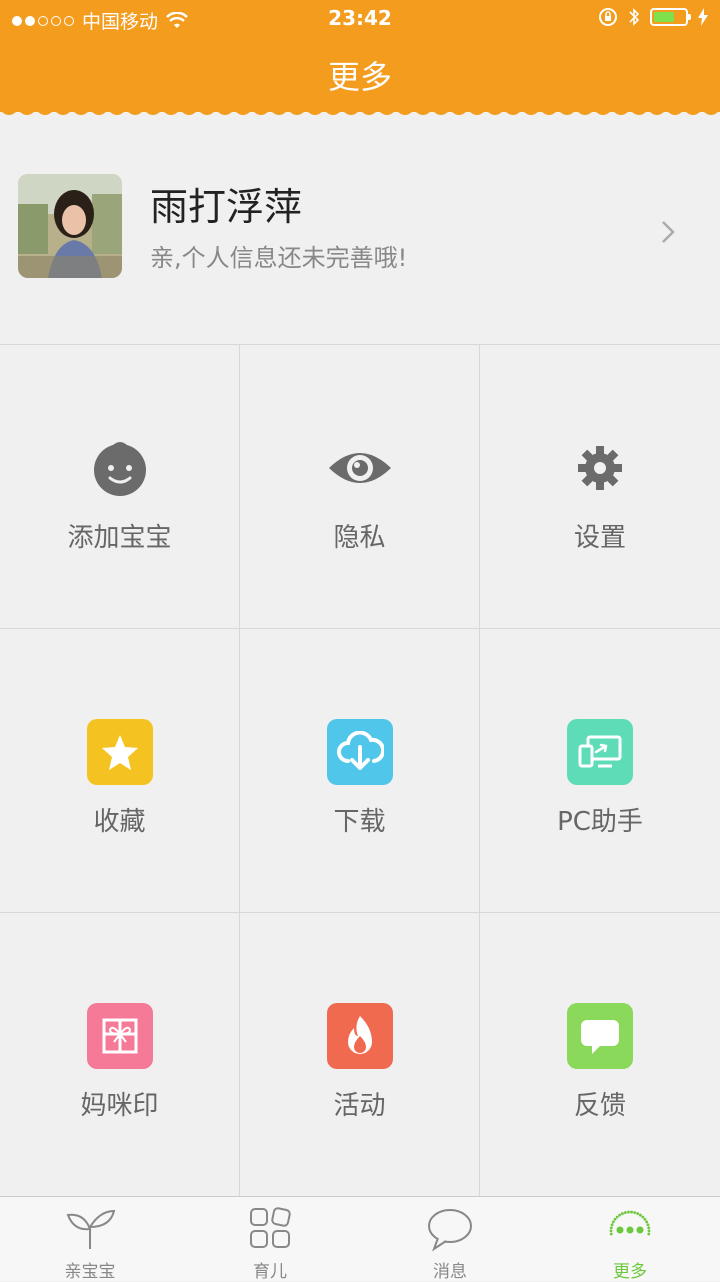 The image size is (720, 1282). Describe the element at coordinates (120, 468) in the screenshot. I see `baby-face-icon` at that location.